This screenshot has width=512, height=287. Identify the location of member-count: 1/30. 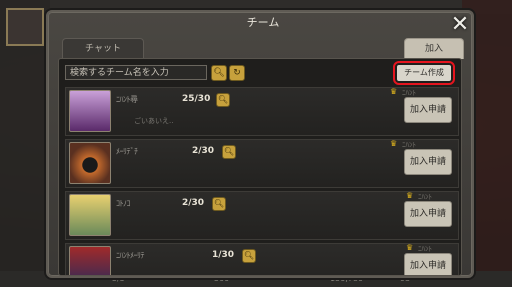
(223, 255).